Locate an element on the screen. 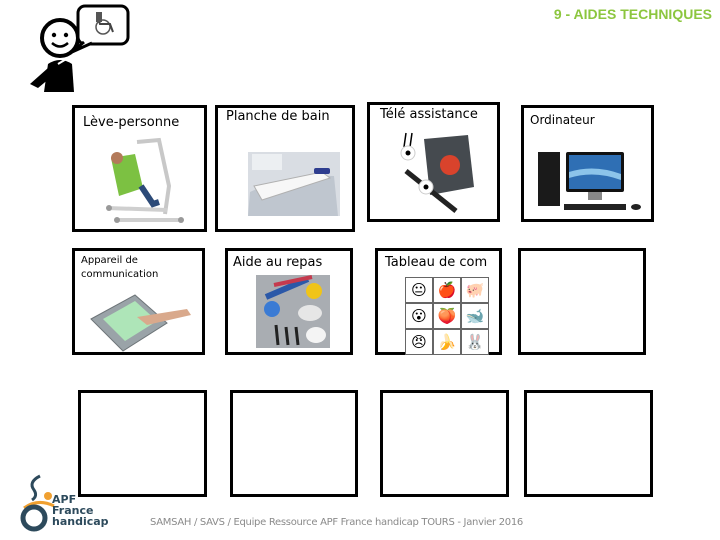 This screenshot has width=720, height=540. communication-tablet-icon is located at coordinates (140, 323).